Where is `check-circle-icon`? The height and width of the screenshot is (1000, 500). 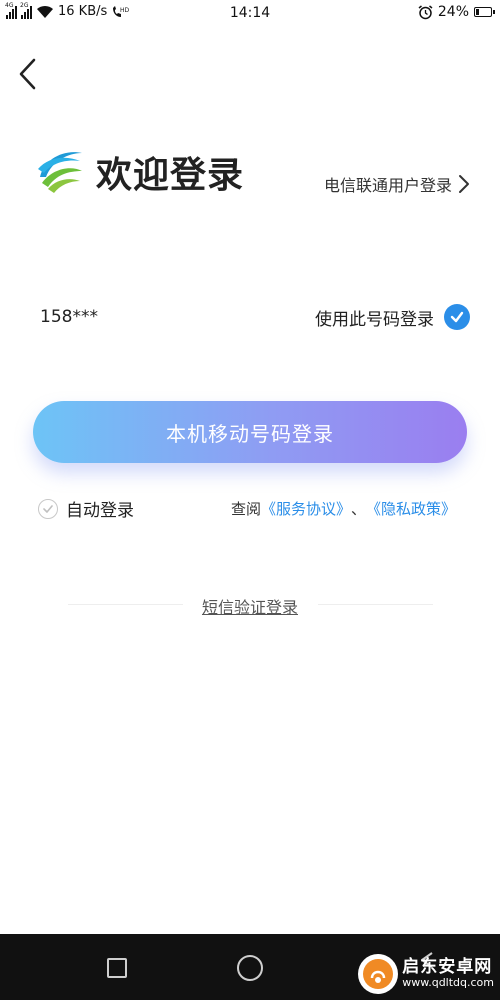 check-circle-icon is located at coordinates (457, 317).